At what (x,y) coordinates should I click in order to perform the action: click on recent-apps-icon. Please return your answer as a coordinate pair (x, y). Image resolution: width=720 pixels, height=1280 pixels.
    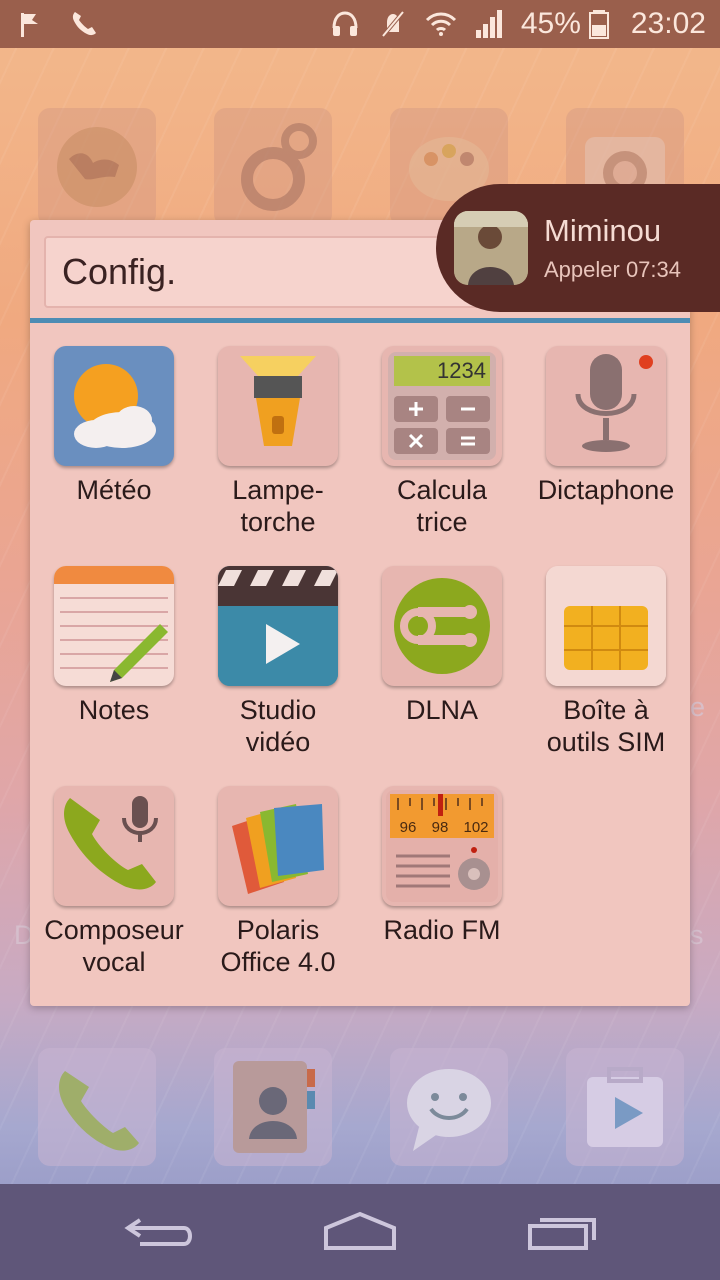
    Looking at the image, I should click on (562, 1234).